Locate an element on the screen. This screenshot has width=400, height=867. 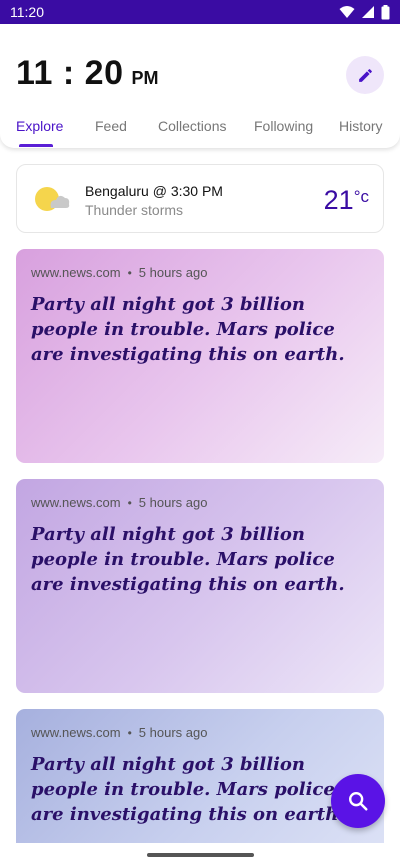
weather-card: Bengaluru @ 3:30 PM Thunder storms 21°c is located at coordinates (200, 198).